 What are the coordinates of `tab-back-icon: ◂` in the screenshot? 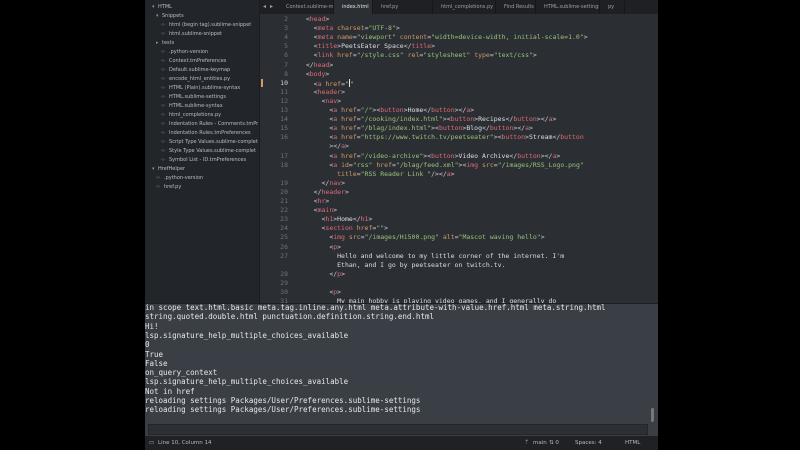 It's located at (264, 7).